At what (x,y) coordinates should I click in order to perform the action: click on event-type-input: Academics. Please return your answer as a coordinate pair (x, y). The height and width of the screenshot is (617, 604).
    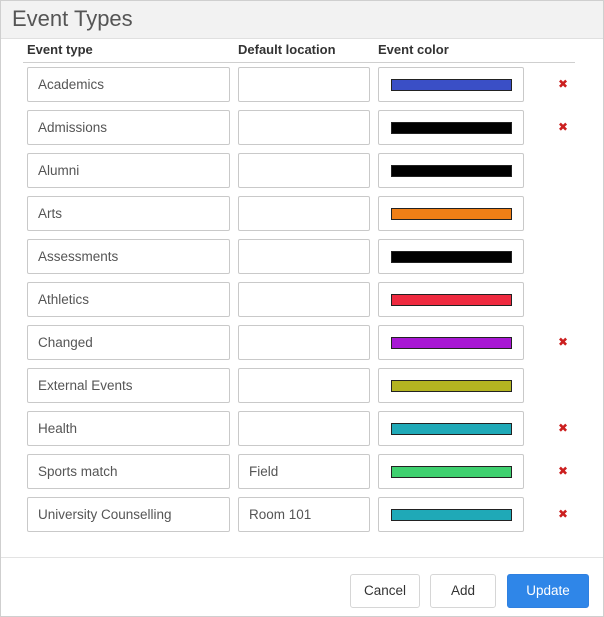
    Looking at the image, I should click on (128, 84).